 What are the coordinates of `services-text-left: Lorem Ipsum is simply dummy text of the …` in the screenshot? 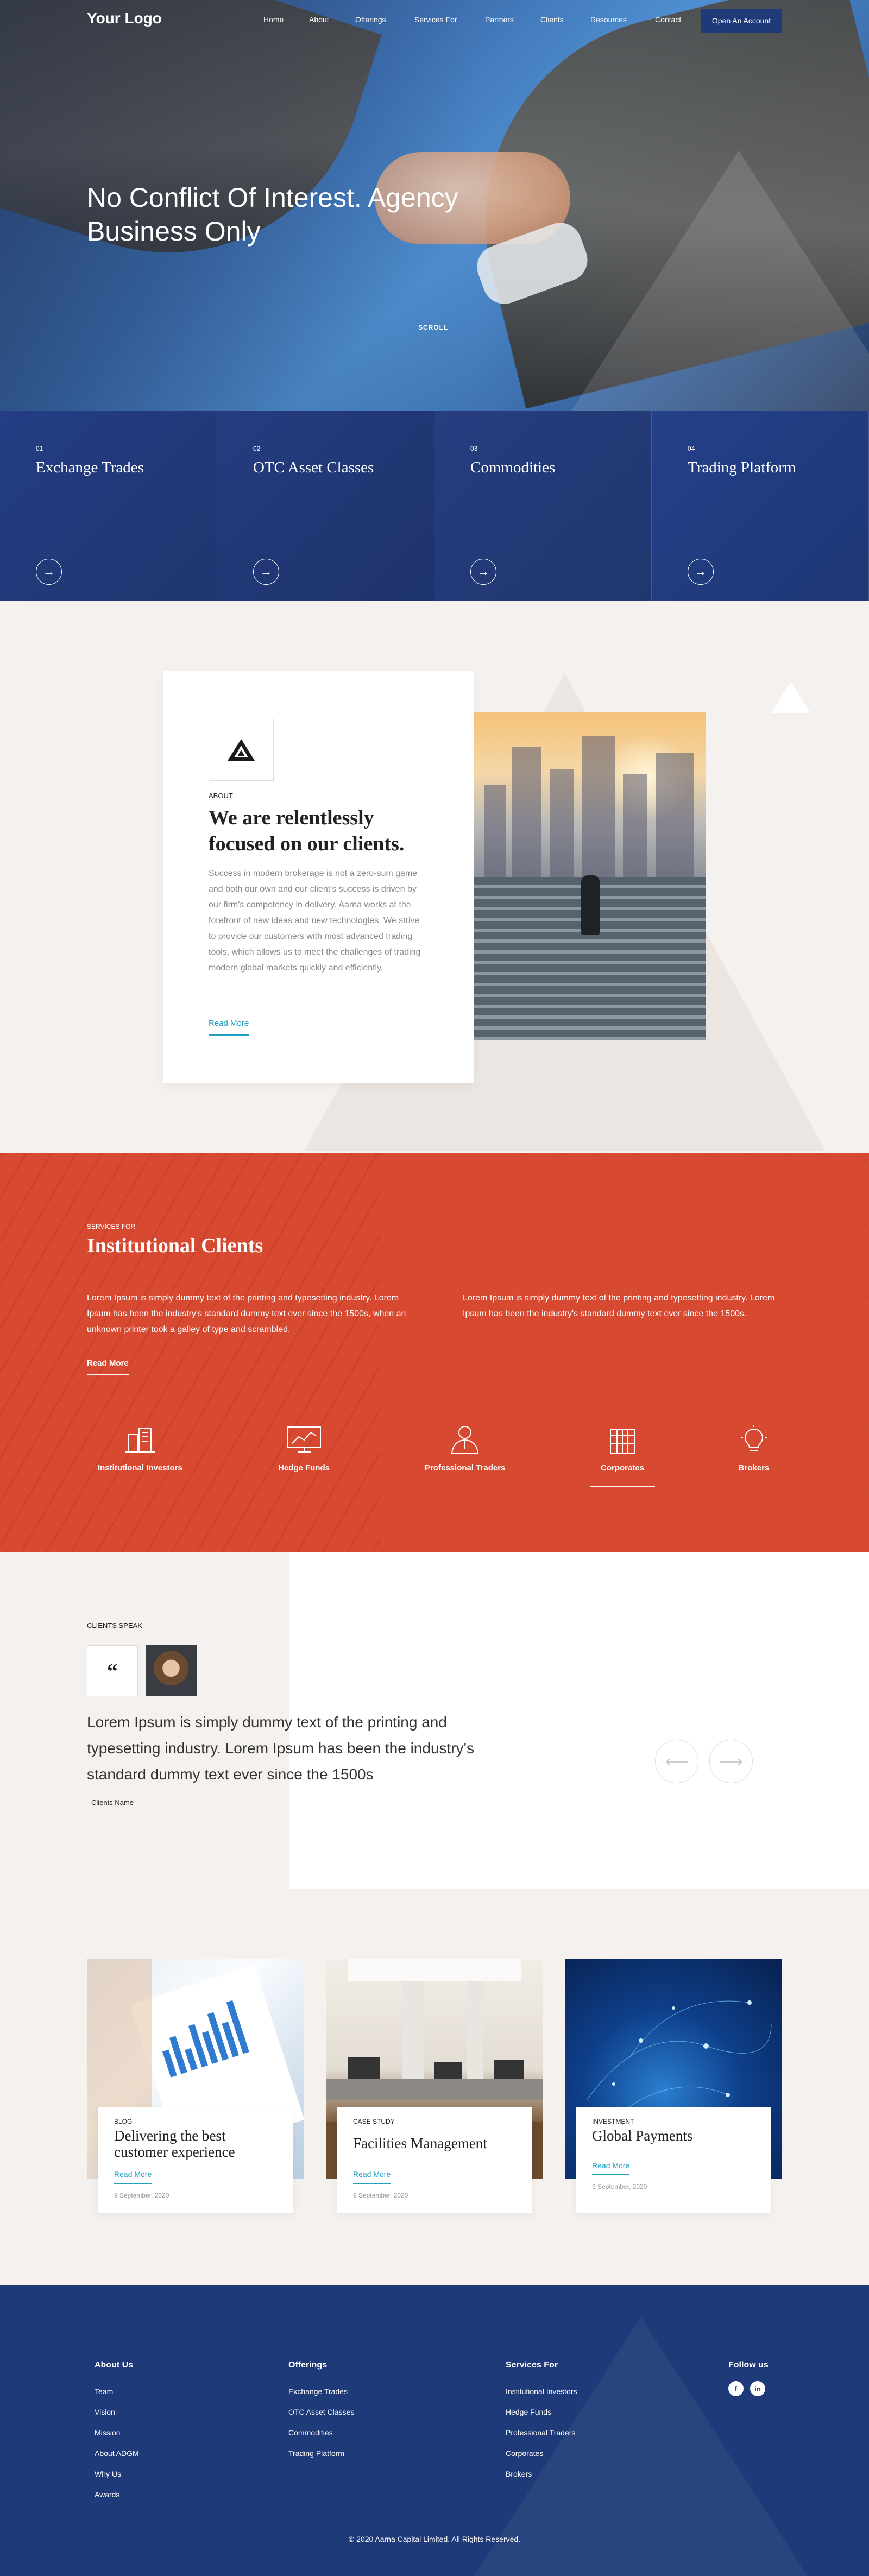 It's located at (246, 1313).